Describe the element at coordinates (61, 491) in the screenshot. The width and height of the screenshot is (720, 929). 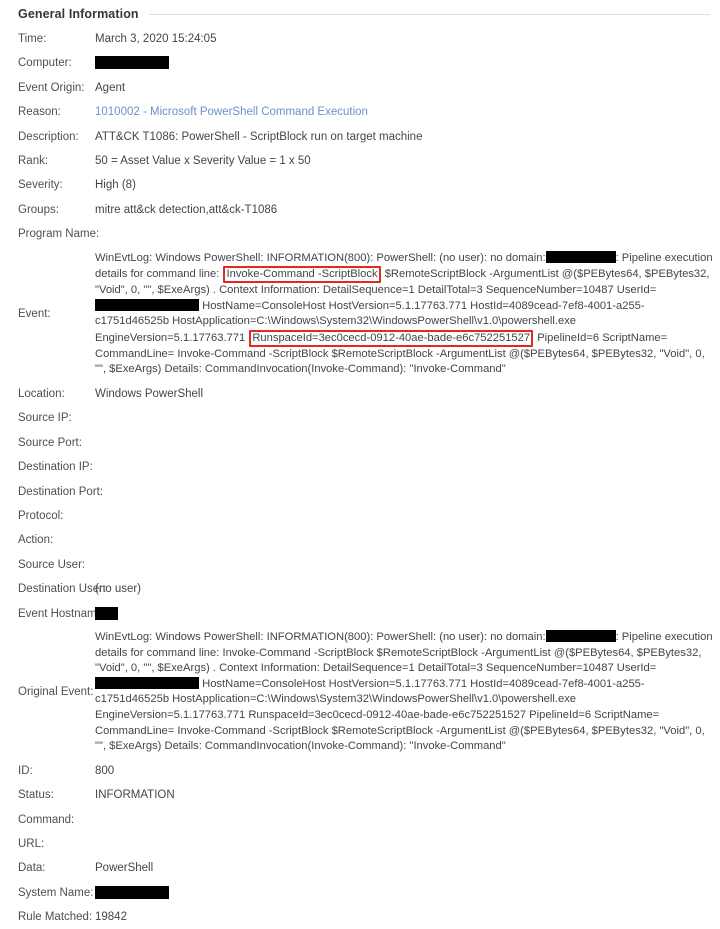
I see `field-label-destination-port: Destination Port:` at that location.